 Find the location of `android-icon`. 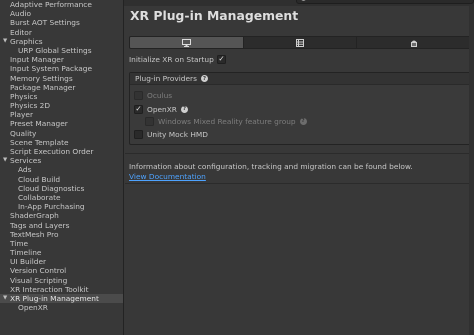

android-icon is located at coordinates (413, 43).